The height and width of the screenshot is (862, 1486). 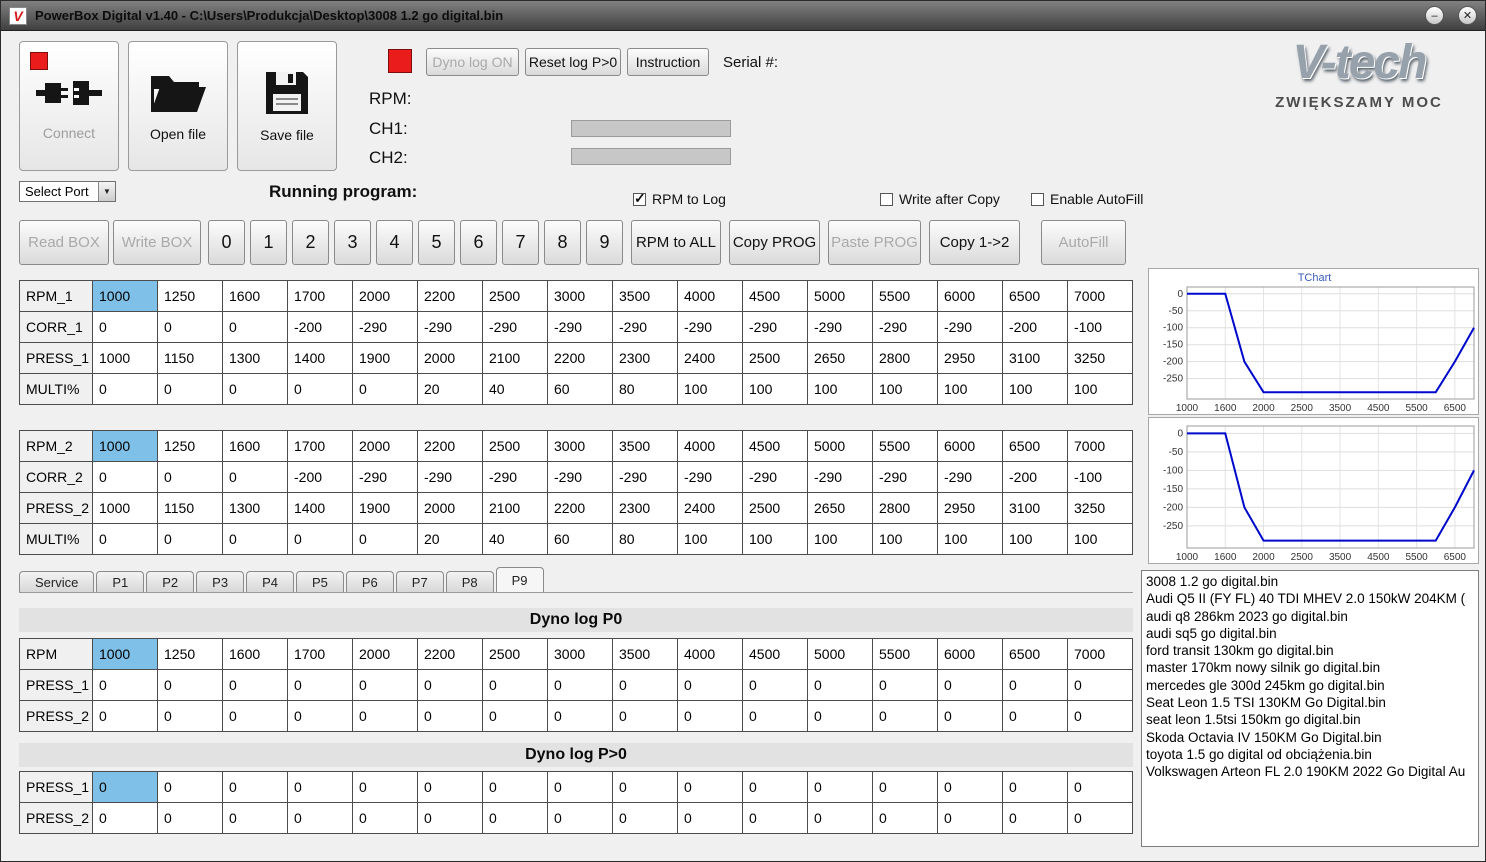 I want to click on close-button: ✕, so click(x=1467, y=15).